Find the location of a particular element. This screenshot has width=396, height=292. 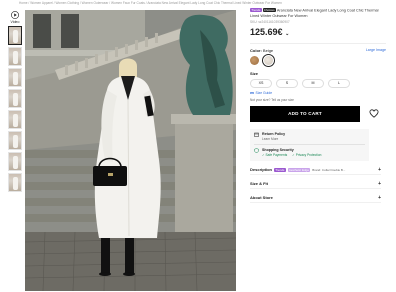

return-box-icon is located at coordinates (256, 134).